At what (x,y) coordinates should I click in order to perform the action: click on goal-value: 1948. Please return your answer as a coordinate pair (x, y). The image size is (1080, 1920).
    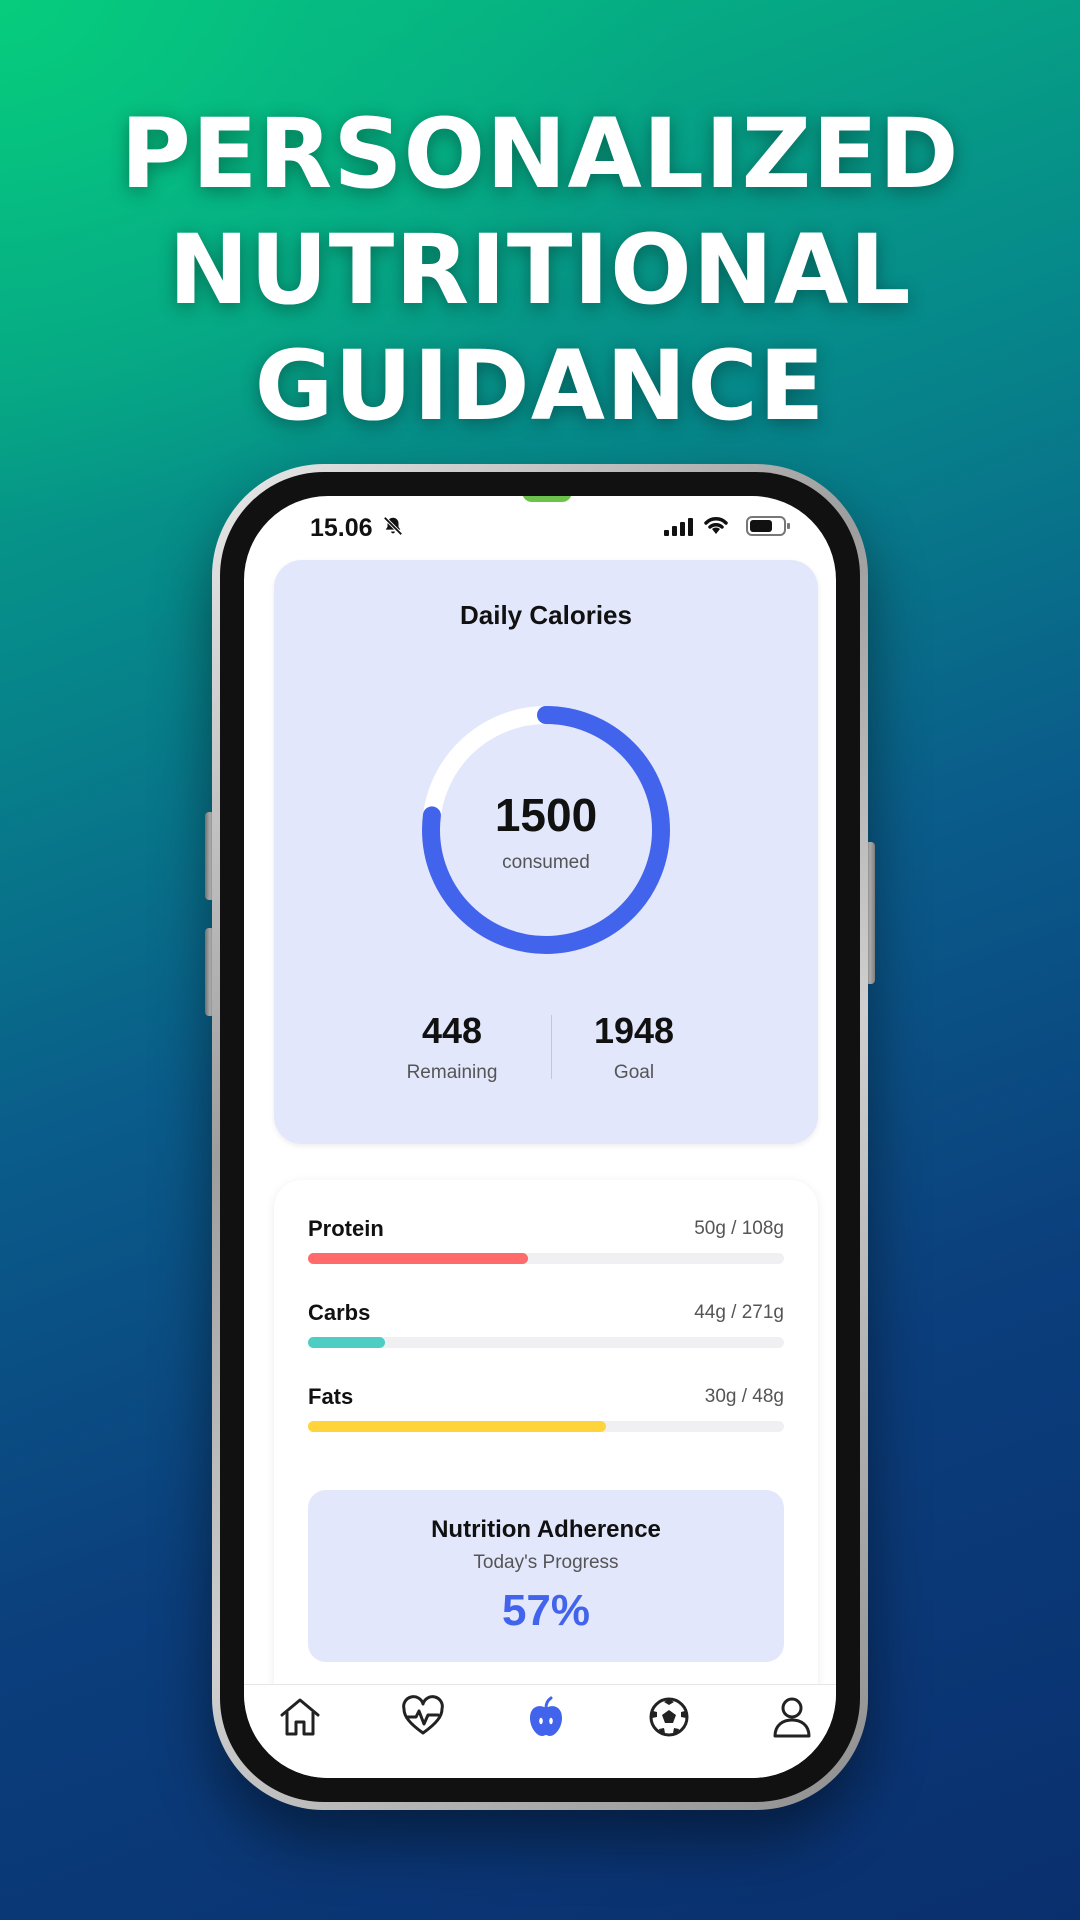
    Looking at the image, I should click on (634, 1030).